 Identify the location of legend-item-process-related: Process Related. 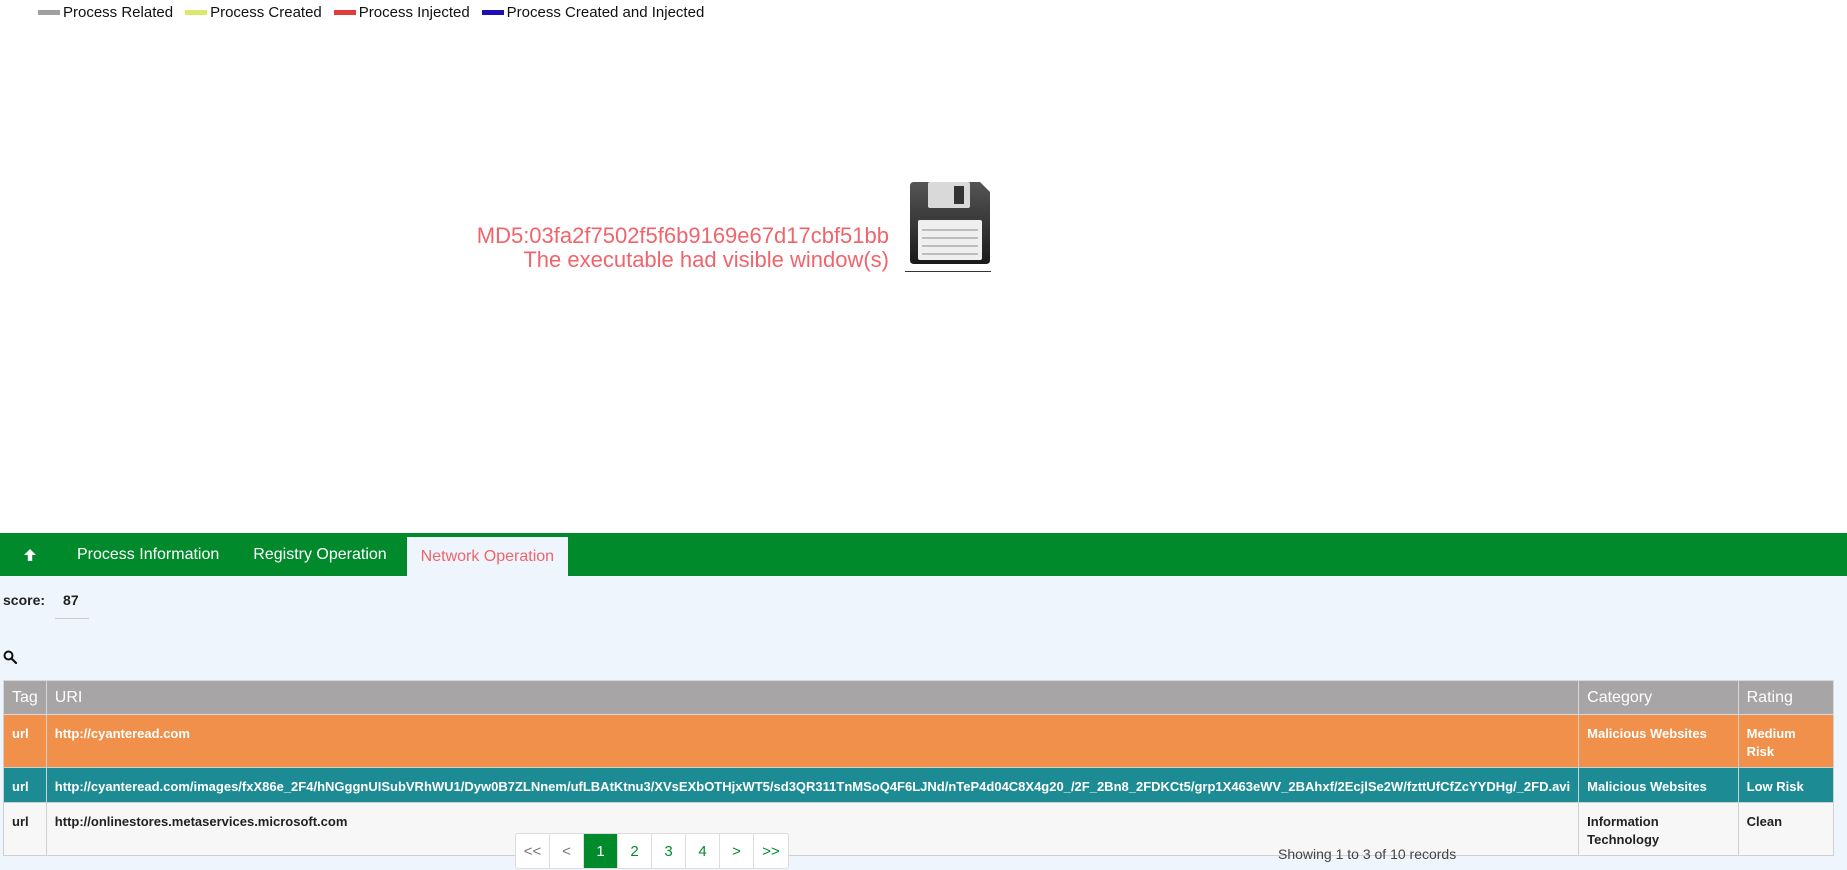
(105, 12).